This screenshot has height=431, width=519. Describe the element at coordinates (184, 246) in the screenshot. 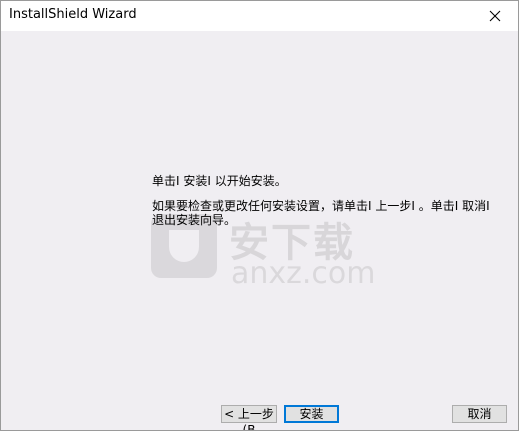

I see `shield-icon` at that location.